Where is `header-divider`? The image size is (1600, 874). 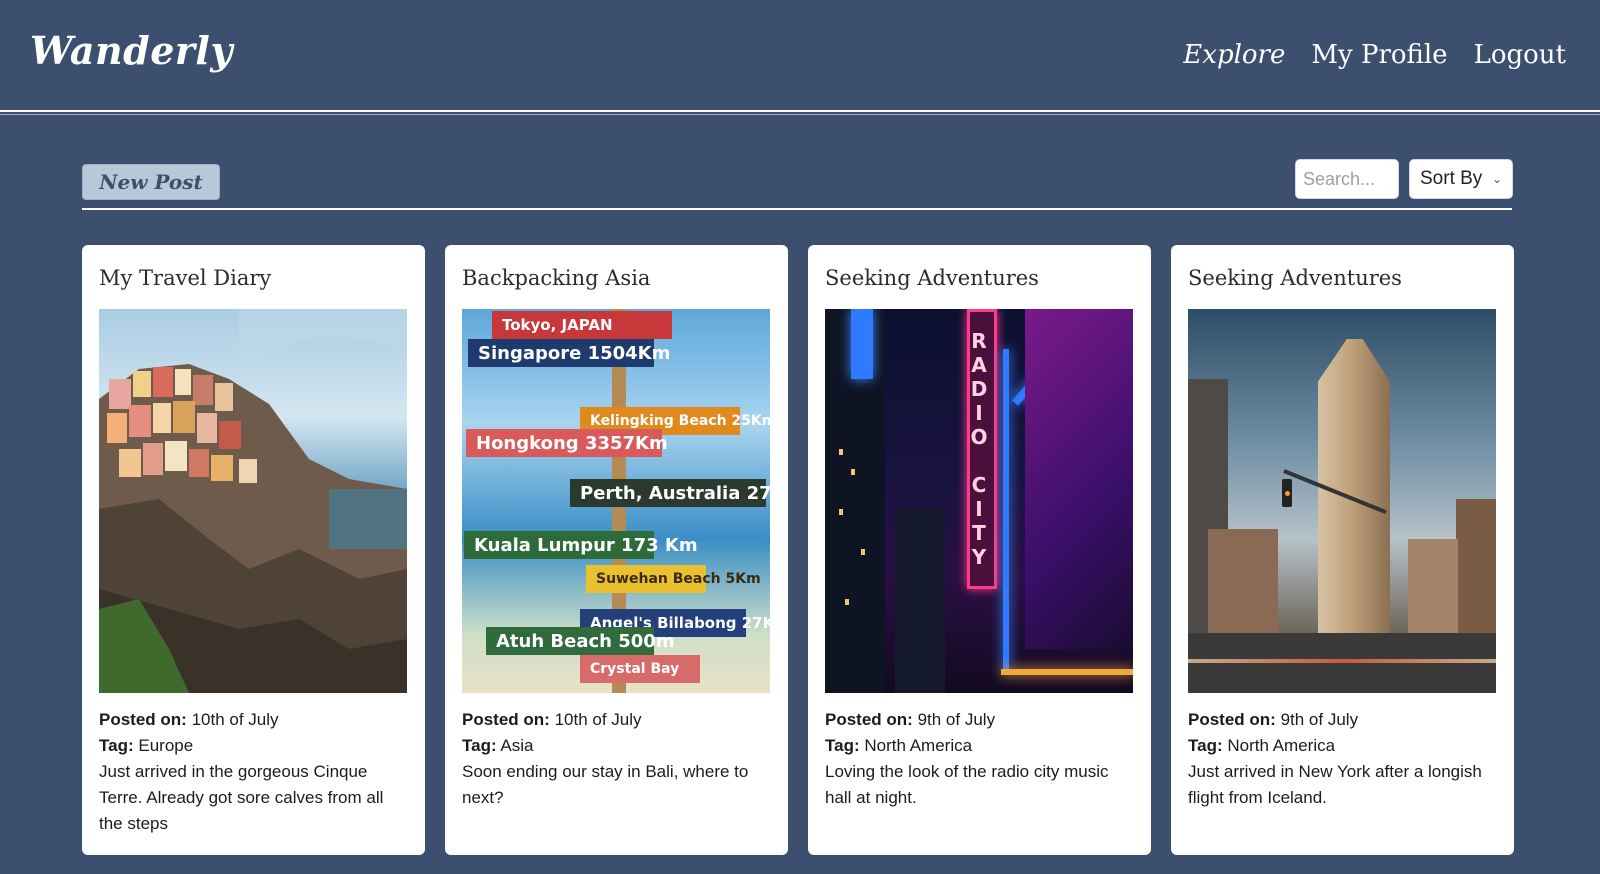
header-divider is located at coordinates (800, 111).